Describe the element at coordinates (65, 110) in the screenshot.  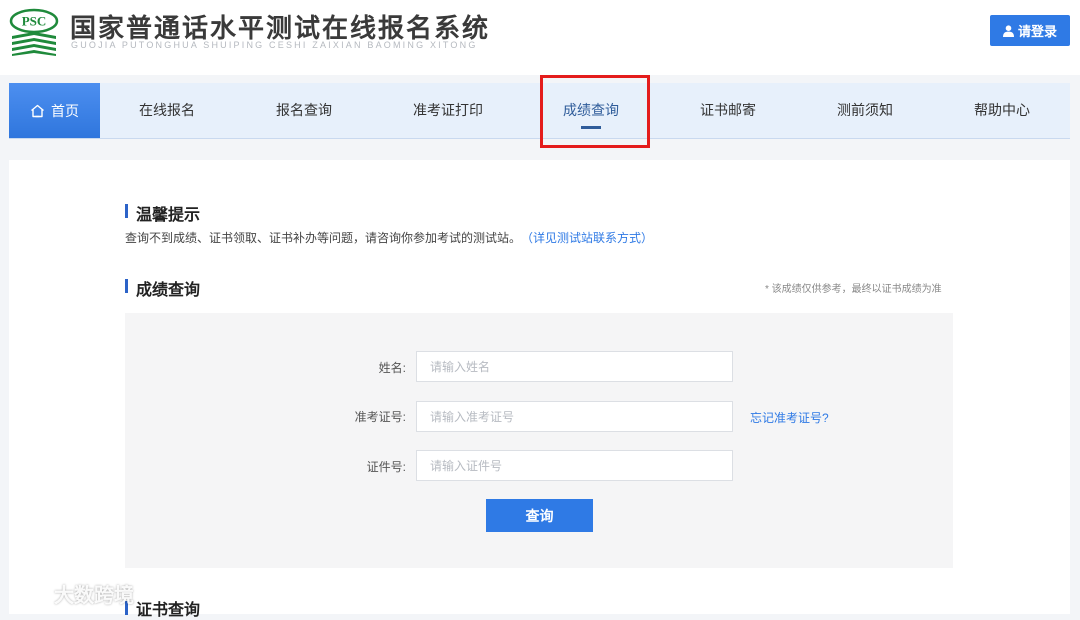
I see `nav-label-home: 首页` at that location.